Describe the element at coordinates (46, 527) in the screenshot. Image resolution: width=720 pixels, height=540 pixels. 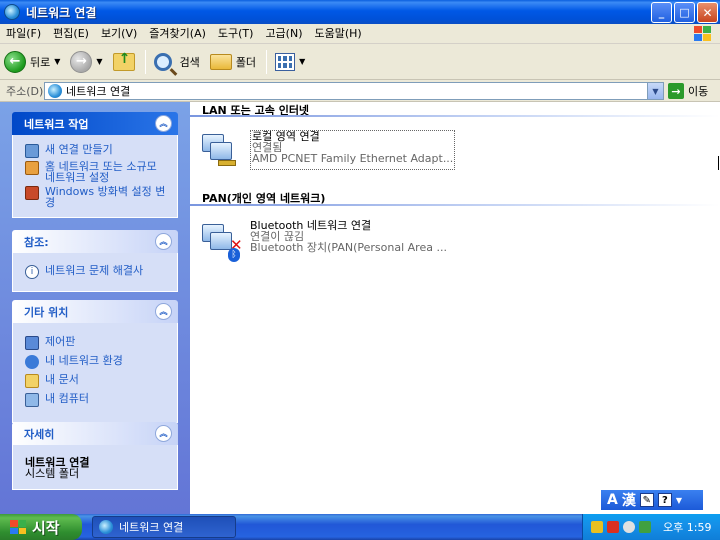
I see `start-label: 시작` at that location.